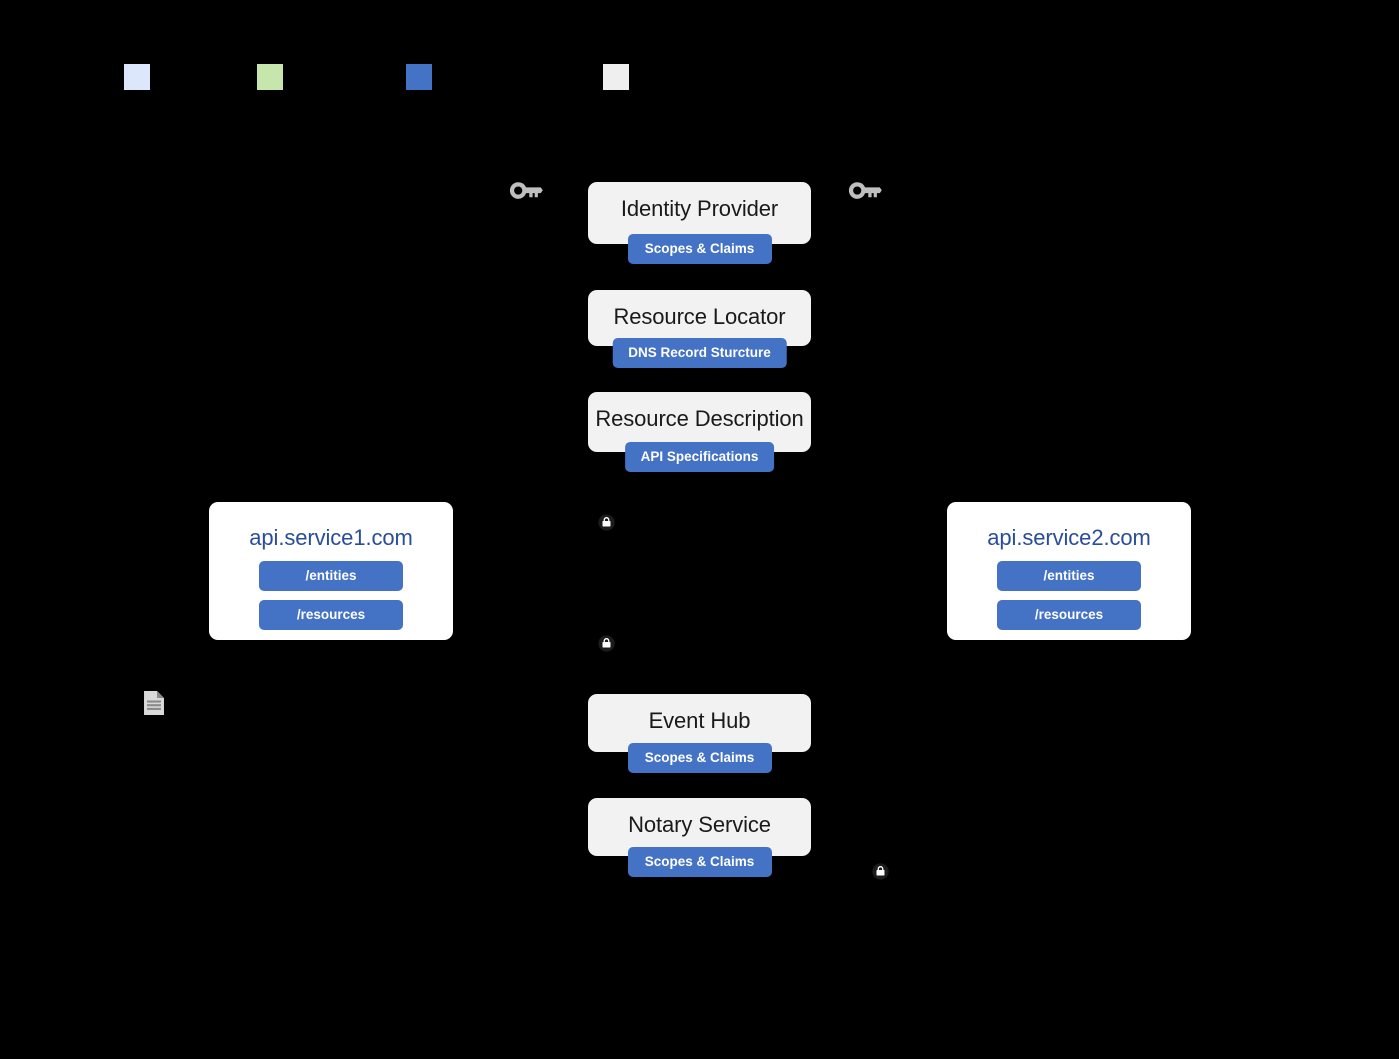 The image size is (1399, 1059). I want to click on service-card-title: Notary Service, so click(699, 824).